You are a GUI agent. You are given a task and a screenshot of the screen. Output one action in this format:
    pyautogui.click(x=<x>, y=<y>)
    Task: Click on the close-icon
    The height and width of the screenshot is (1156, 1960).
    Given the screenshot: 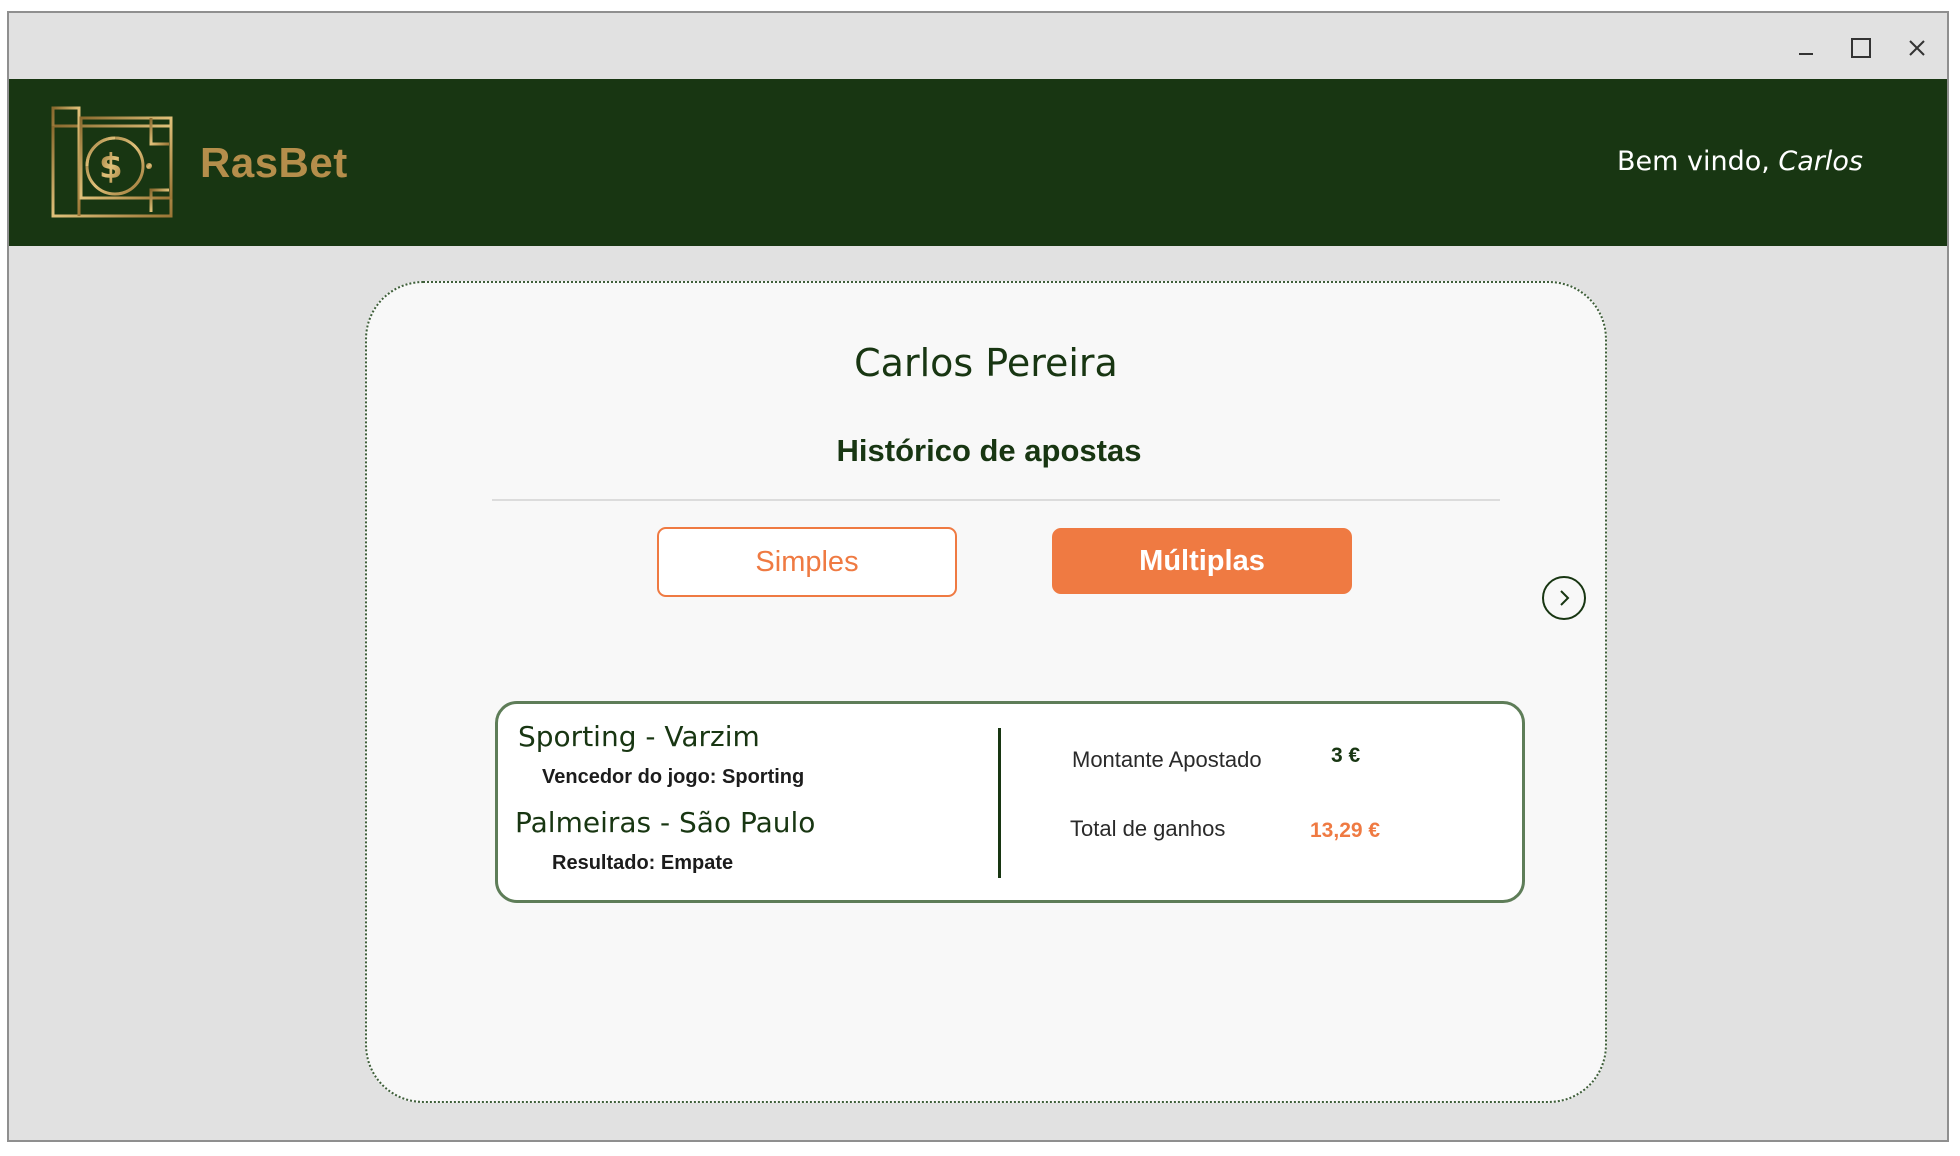 What is the action you would take?
    pyautogui.click(x=1917, y=48)
    